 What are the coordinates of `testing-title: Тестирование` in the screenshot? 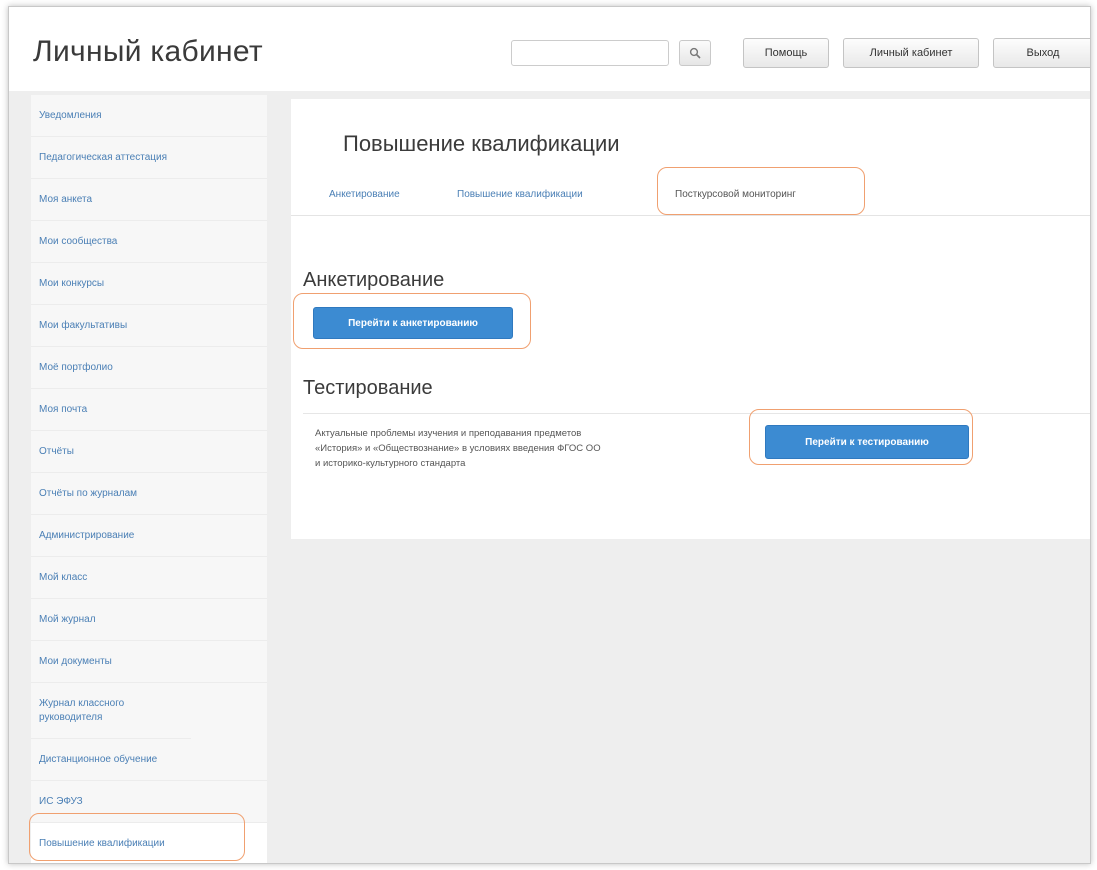 It's located at (368, 388).